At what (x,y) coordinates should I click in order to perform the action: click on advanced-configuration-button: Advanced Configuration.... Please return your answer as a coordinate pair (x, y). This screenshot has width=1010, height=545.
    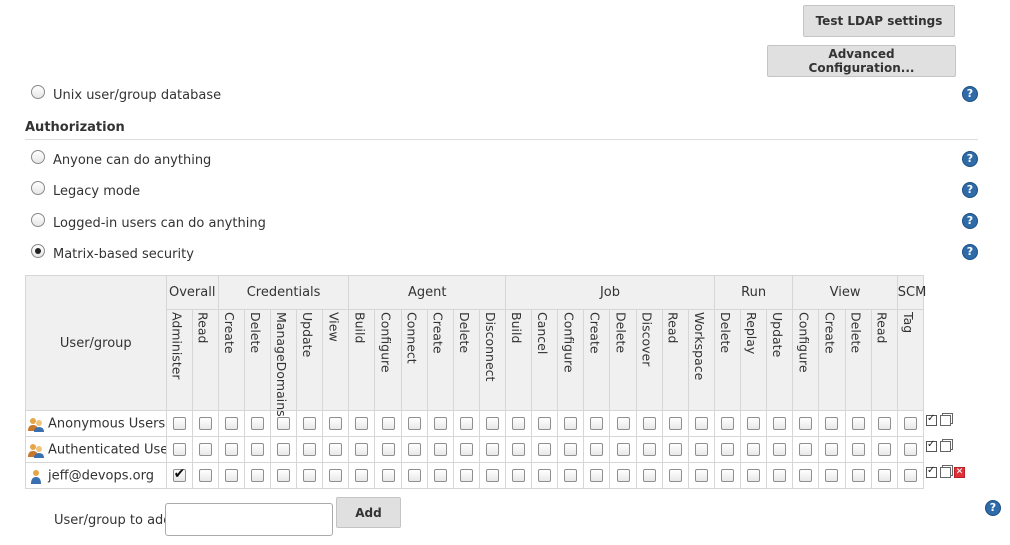
    Looking at the image, I should click on (861, 61).